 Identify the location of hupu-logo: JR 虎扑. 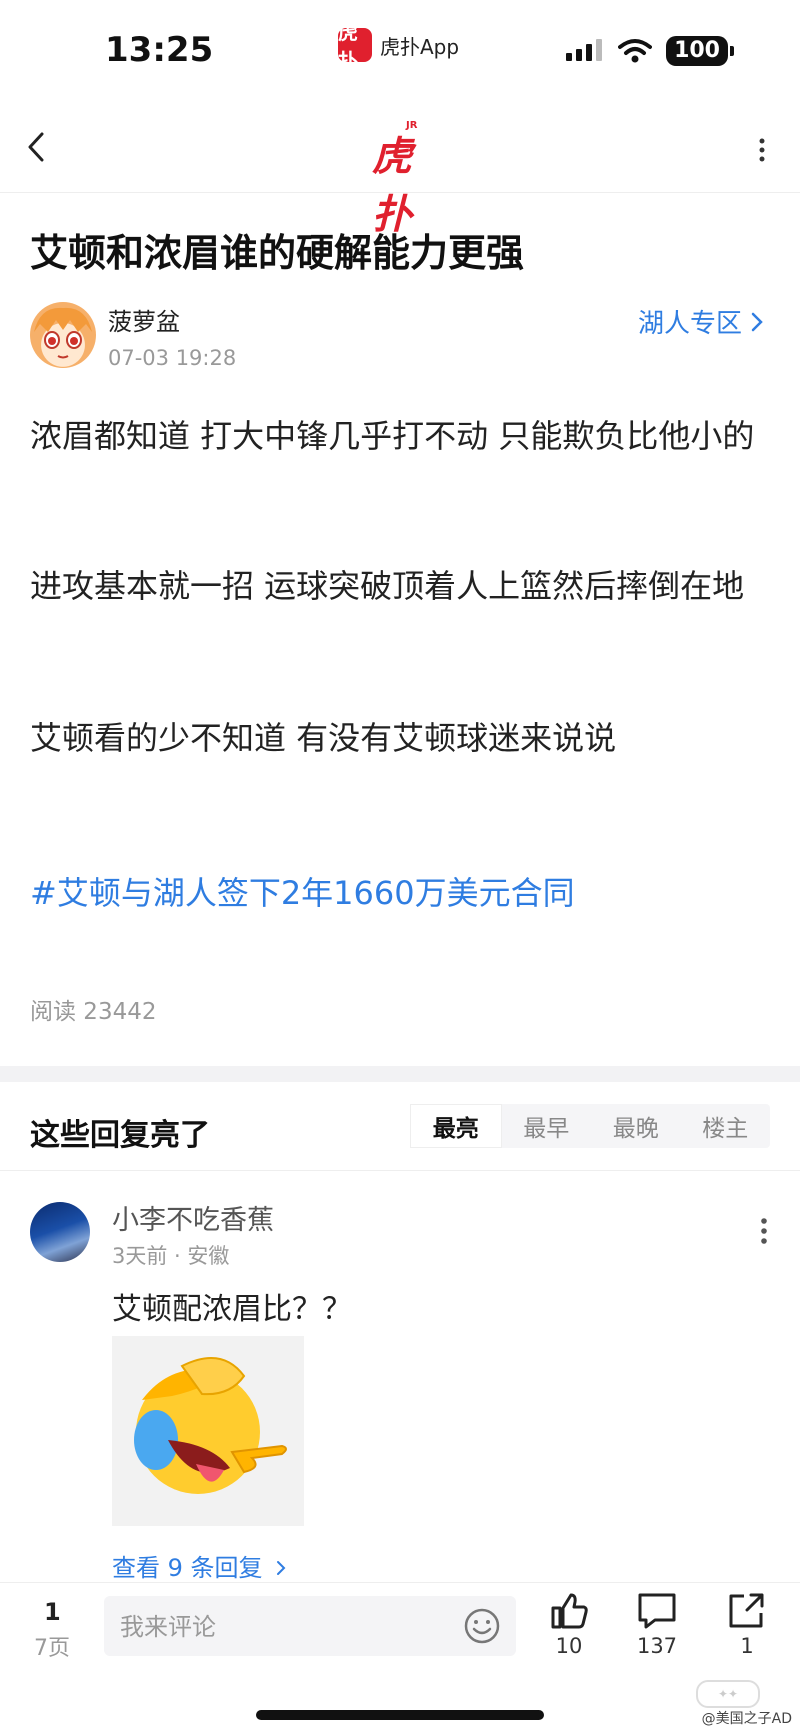
(400, 179).